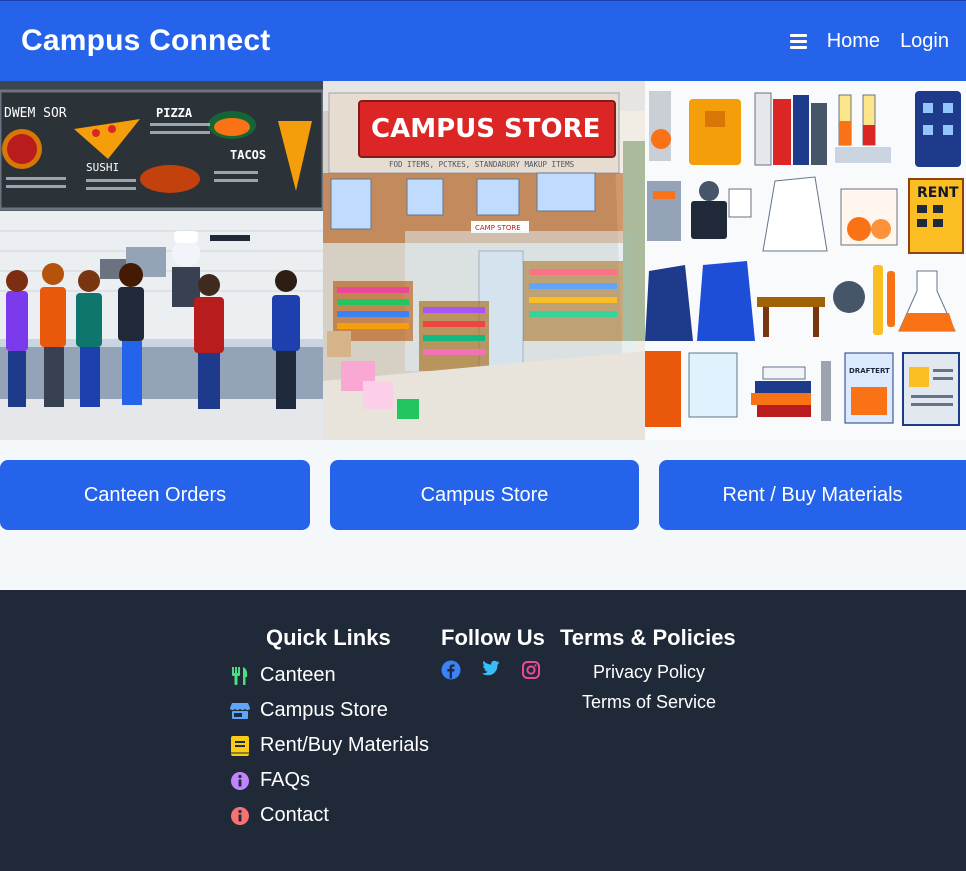 The width and height of the screenshot is (966, 871). I want to click on canteen-orders-button: Canteen Orders, so click(155, 495).